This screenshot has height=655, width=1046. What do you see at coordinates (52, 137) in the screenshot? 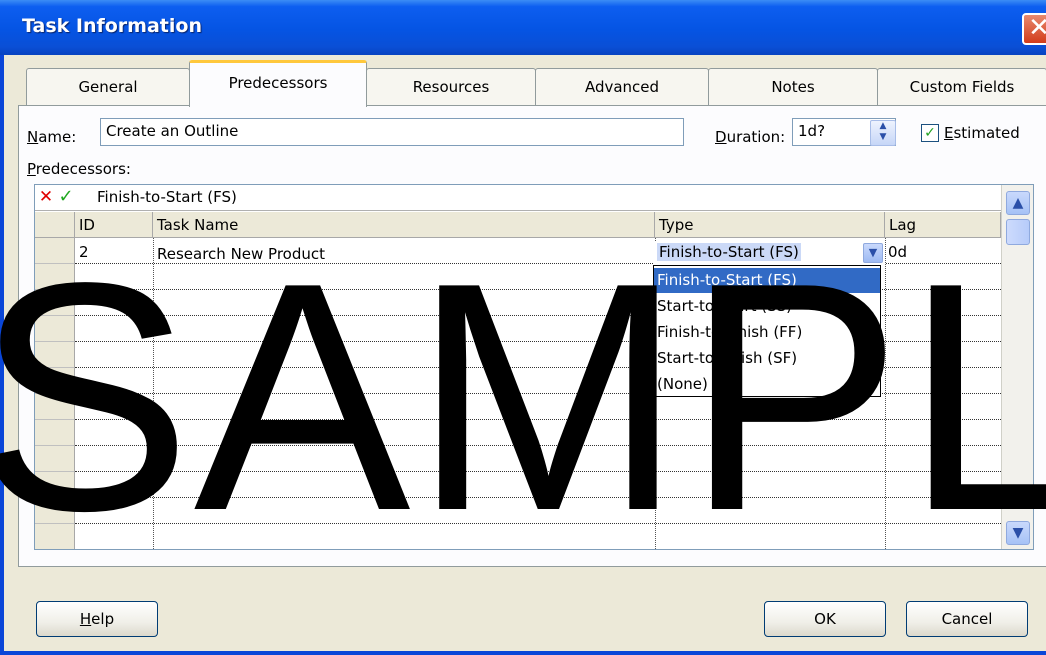
I see `name-label: Name:` at bounding box center [52, 137].